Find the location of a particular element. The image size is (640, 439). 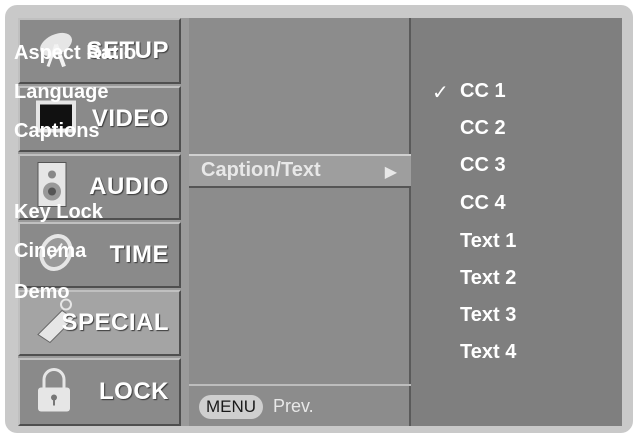

category-label: TIME is located at coordinates (139, 254).